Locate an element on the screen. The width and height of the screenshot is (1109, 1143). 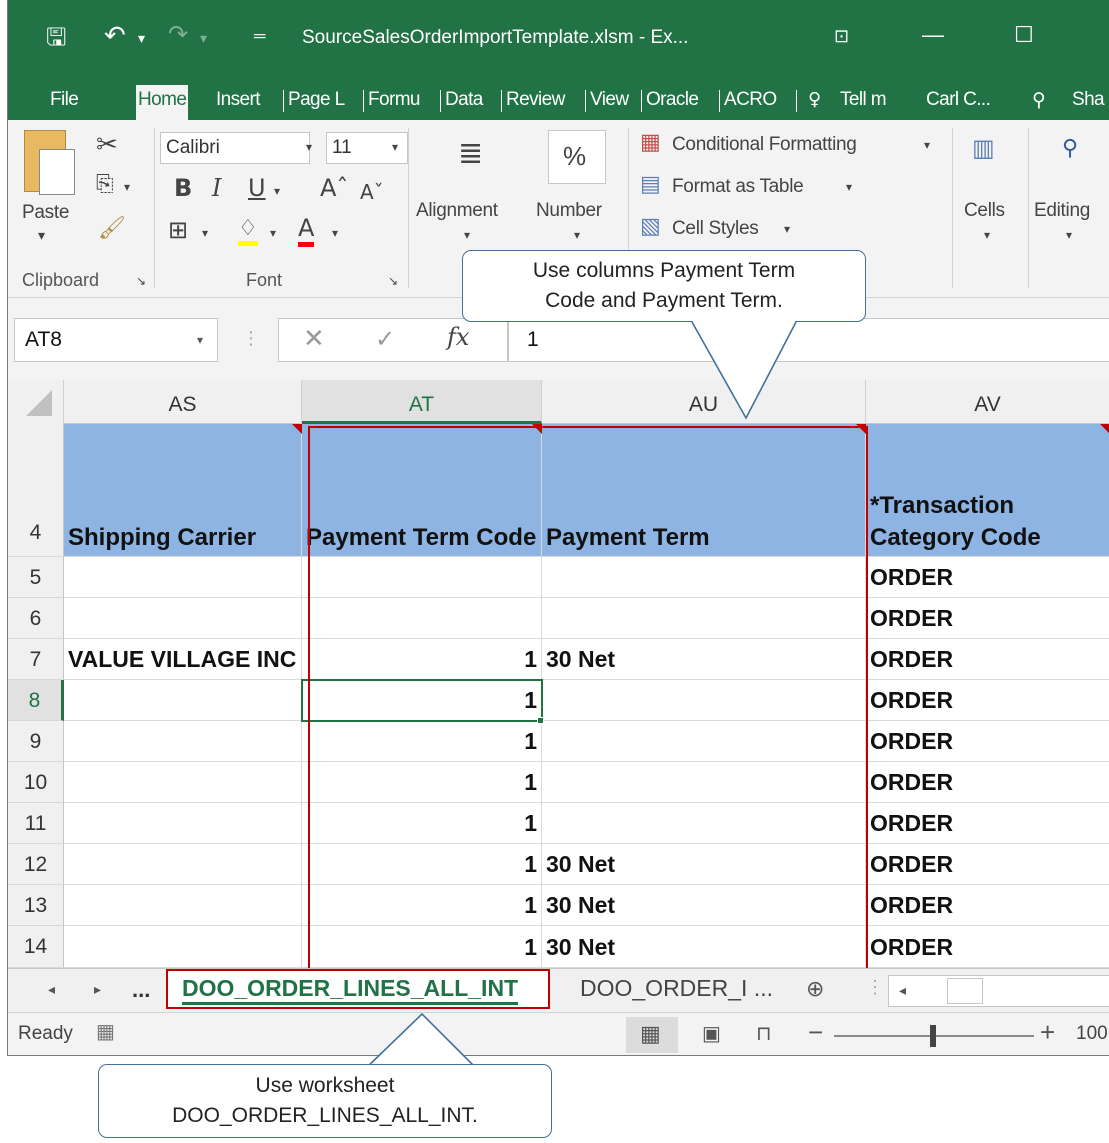
conditional-formatting-button: Conditional Formatting is located at coordinates (764, 145).